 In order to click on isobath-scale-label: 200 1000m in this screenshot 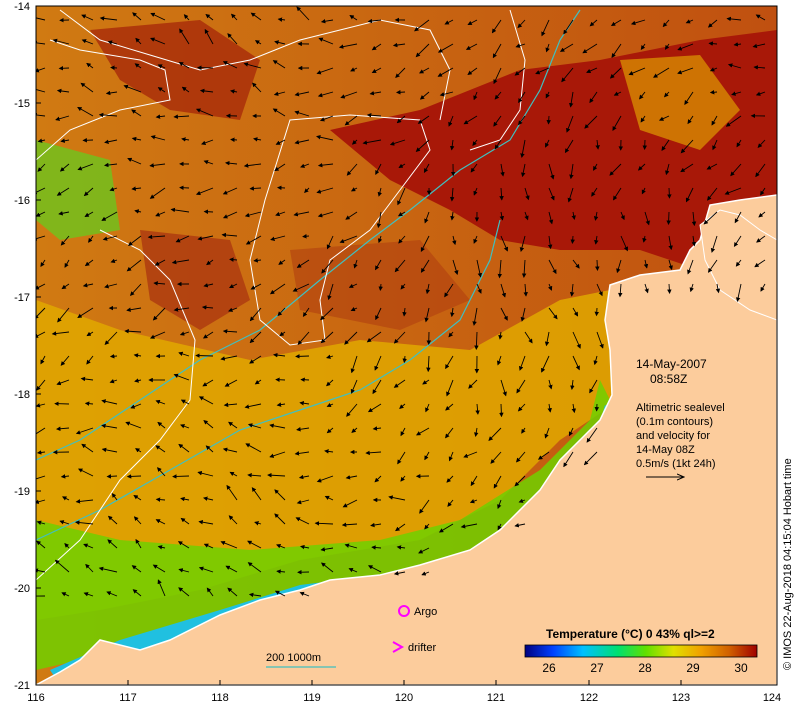, I will do `click(293, 658)`.